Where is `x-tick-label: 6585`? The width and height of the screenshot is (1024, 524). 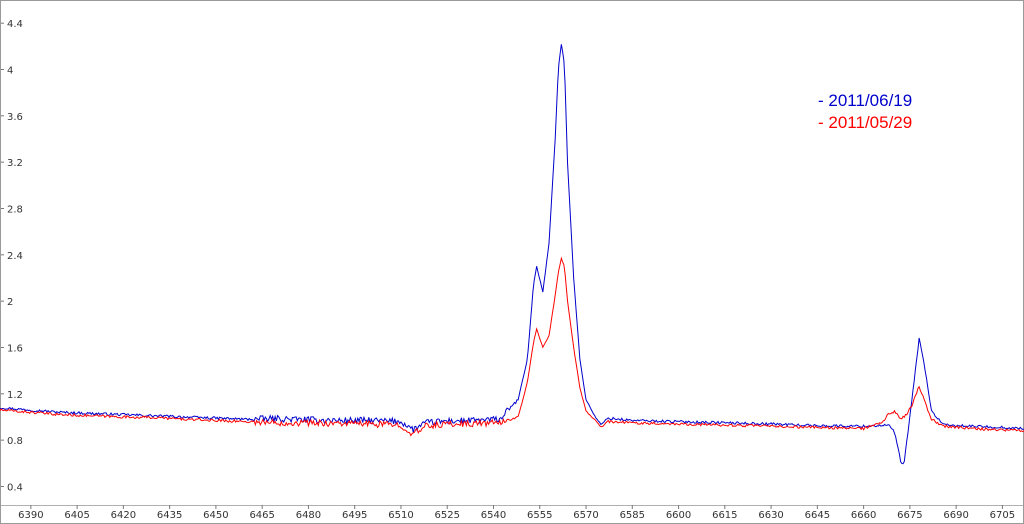
x-tick-label: 6585 is located at coordinates (632, 515).